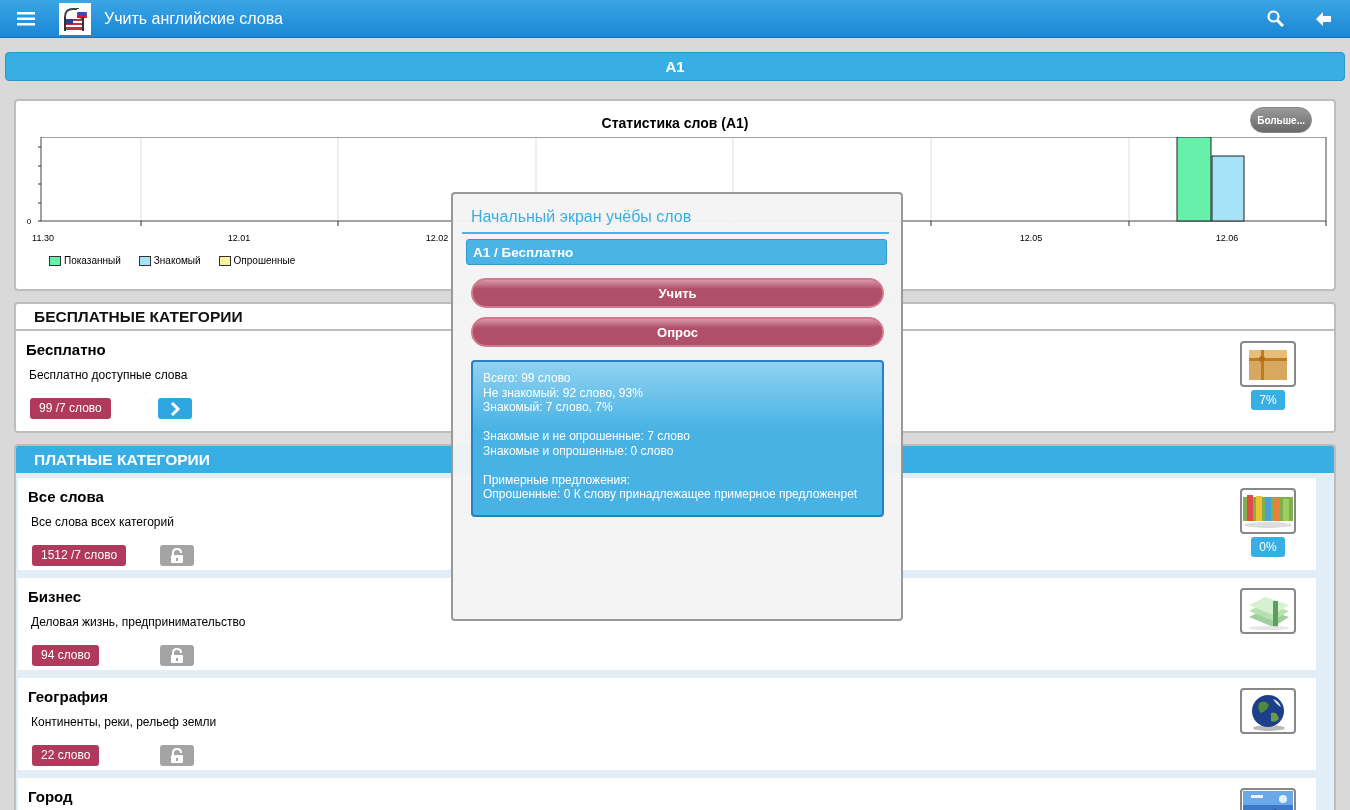  Describe the element at coordinates (557, 479) in the screenshot. I see `stat-line: Примерные предложения:` at that location.